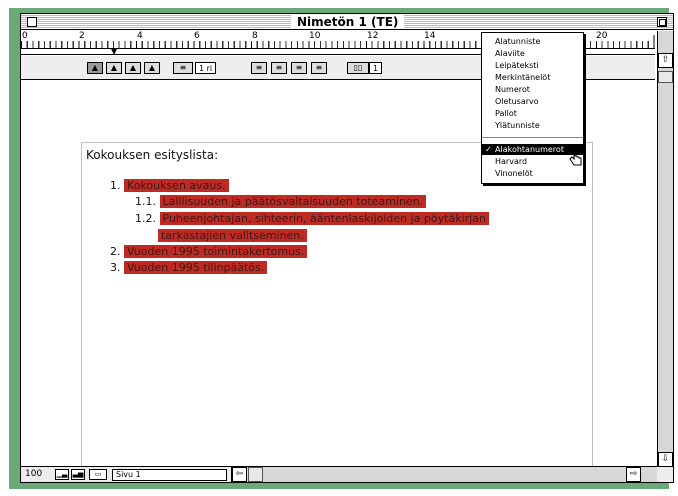 This screenshot has width=678, height=496. Describe the element at coordinates (62, 474) in the screenshot. I see `zoom-out-icon: ▁▃` at that location.